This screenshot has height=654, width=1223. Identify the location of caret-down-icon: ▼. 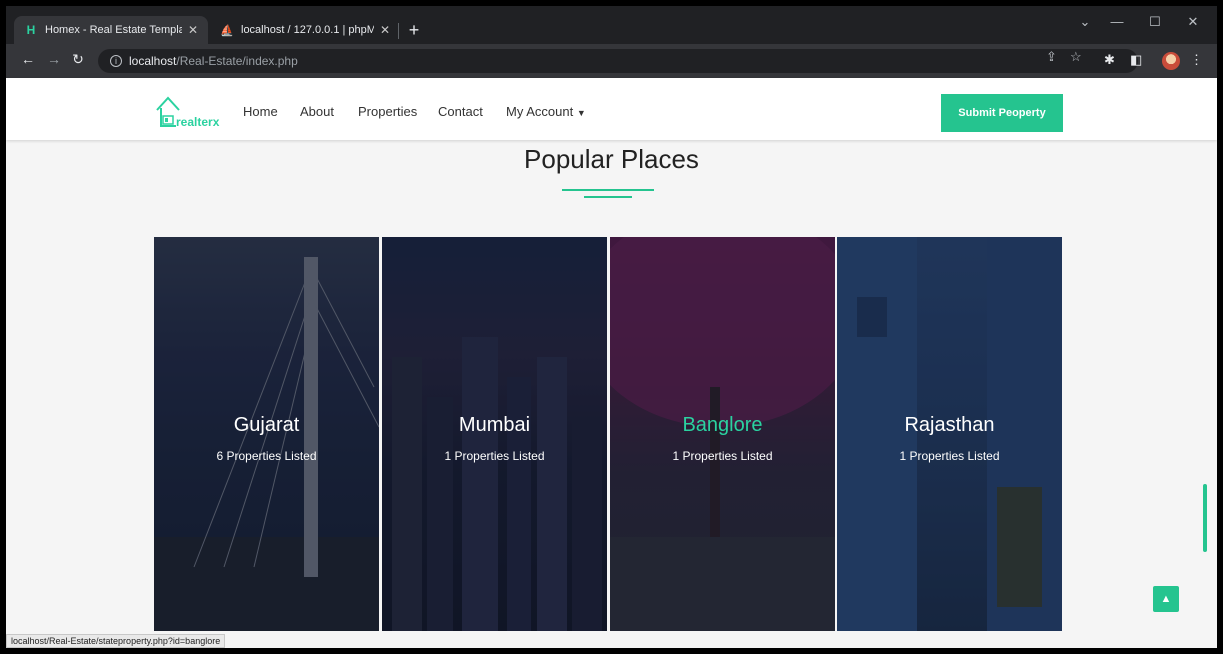
(581, 113).